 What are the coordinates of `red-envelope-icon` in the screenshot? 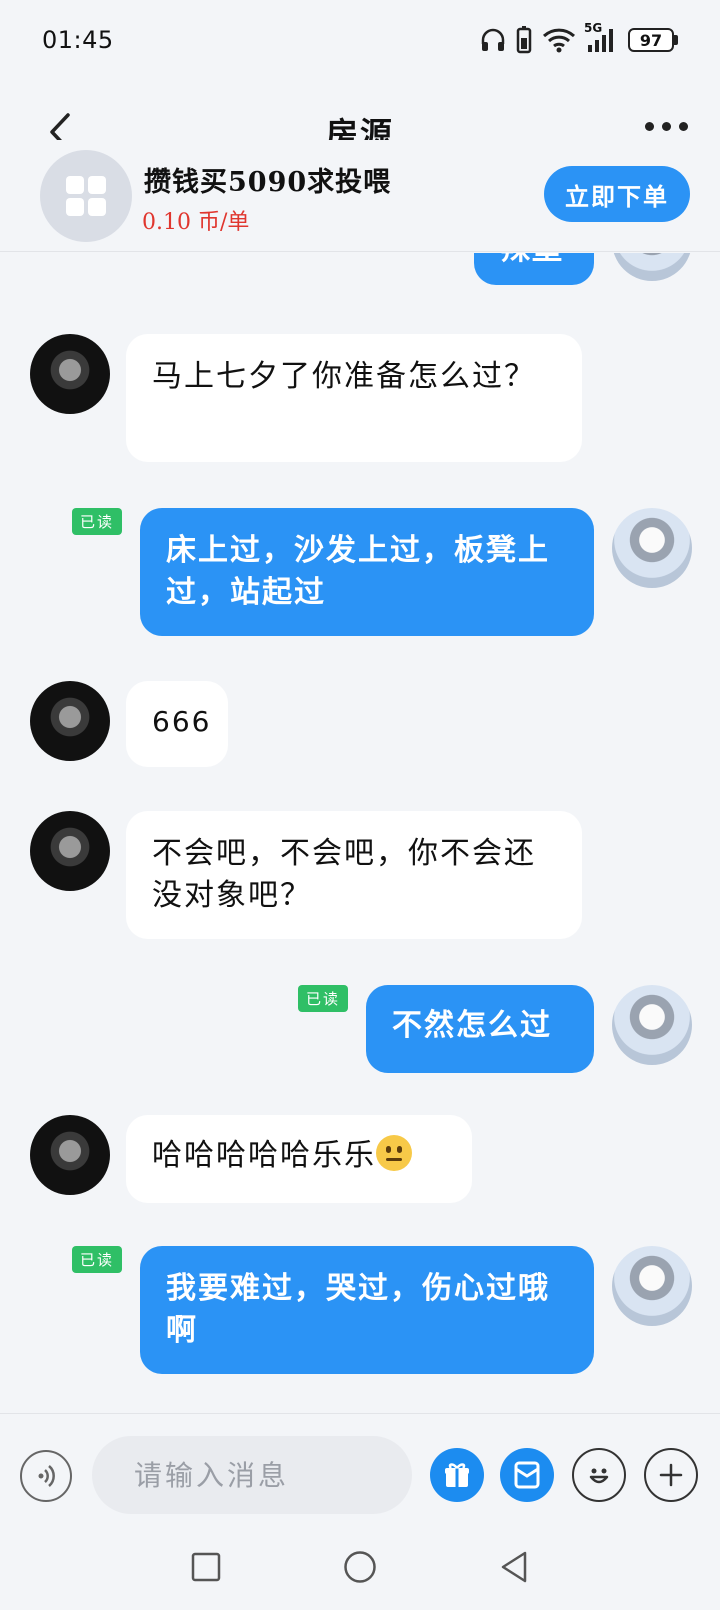 It's located at (527, 1475).